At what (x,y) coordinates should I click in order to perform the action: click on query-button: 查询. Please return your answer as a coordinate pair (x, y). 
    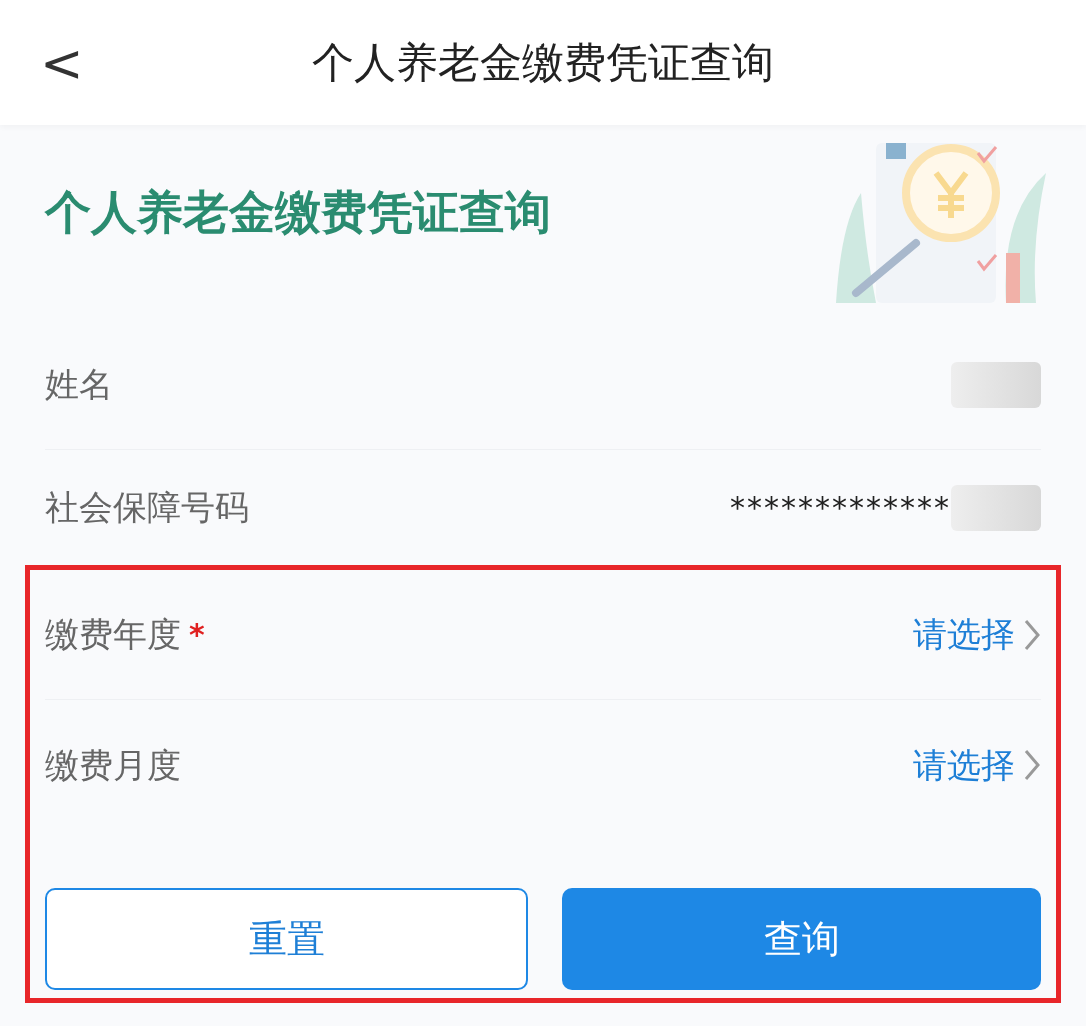
    Looking at the image, I should click on (801, 939).